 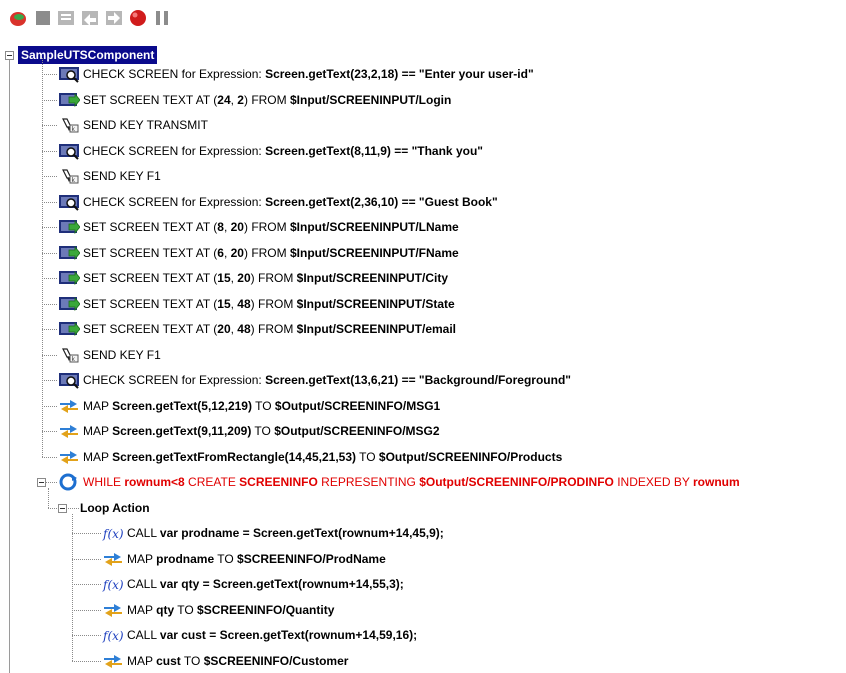 What do you see at coordinates (225, 661) in the screenshot?
I see `tree-row-map: MAP cust TO $SCREENINFO/Customer` at bounding box center [225, 661].